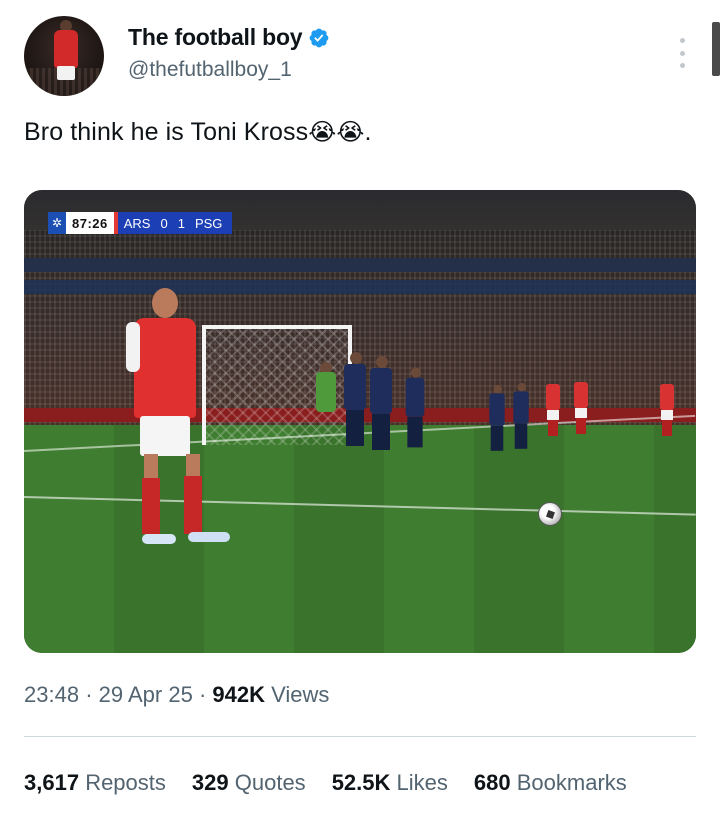 This screenshot has width=720, height=817. I want to click on avatar-figure-shorts, so click(66, 73).